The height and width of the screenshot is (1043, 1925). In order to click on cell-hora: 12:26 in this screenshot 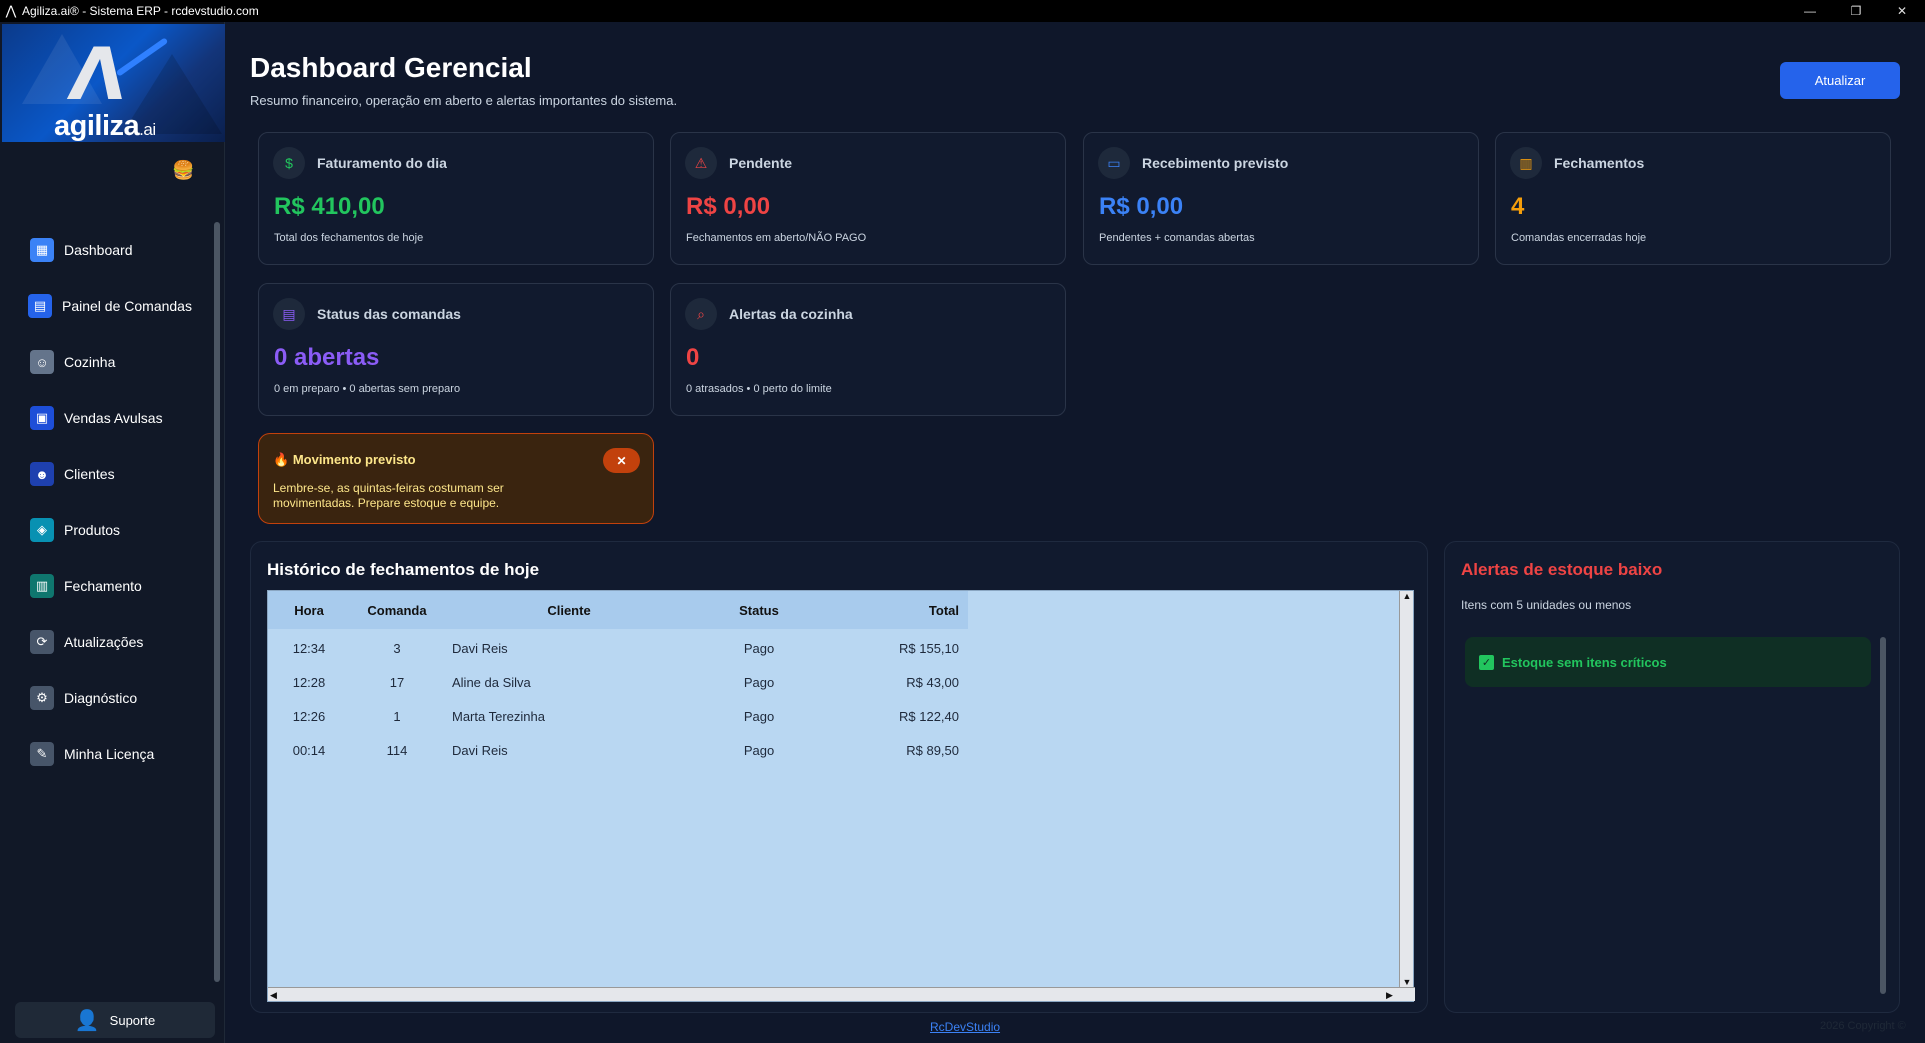, I will do `click(309, 716)`.